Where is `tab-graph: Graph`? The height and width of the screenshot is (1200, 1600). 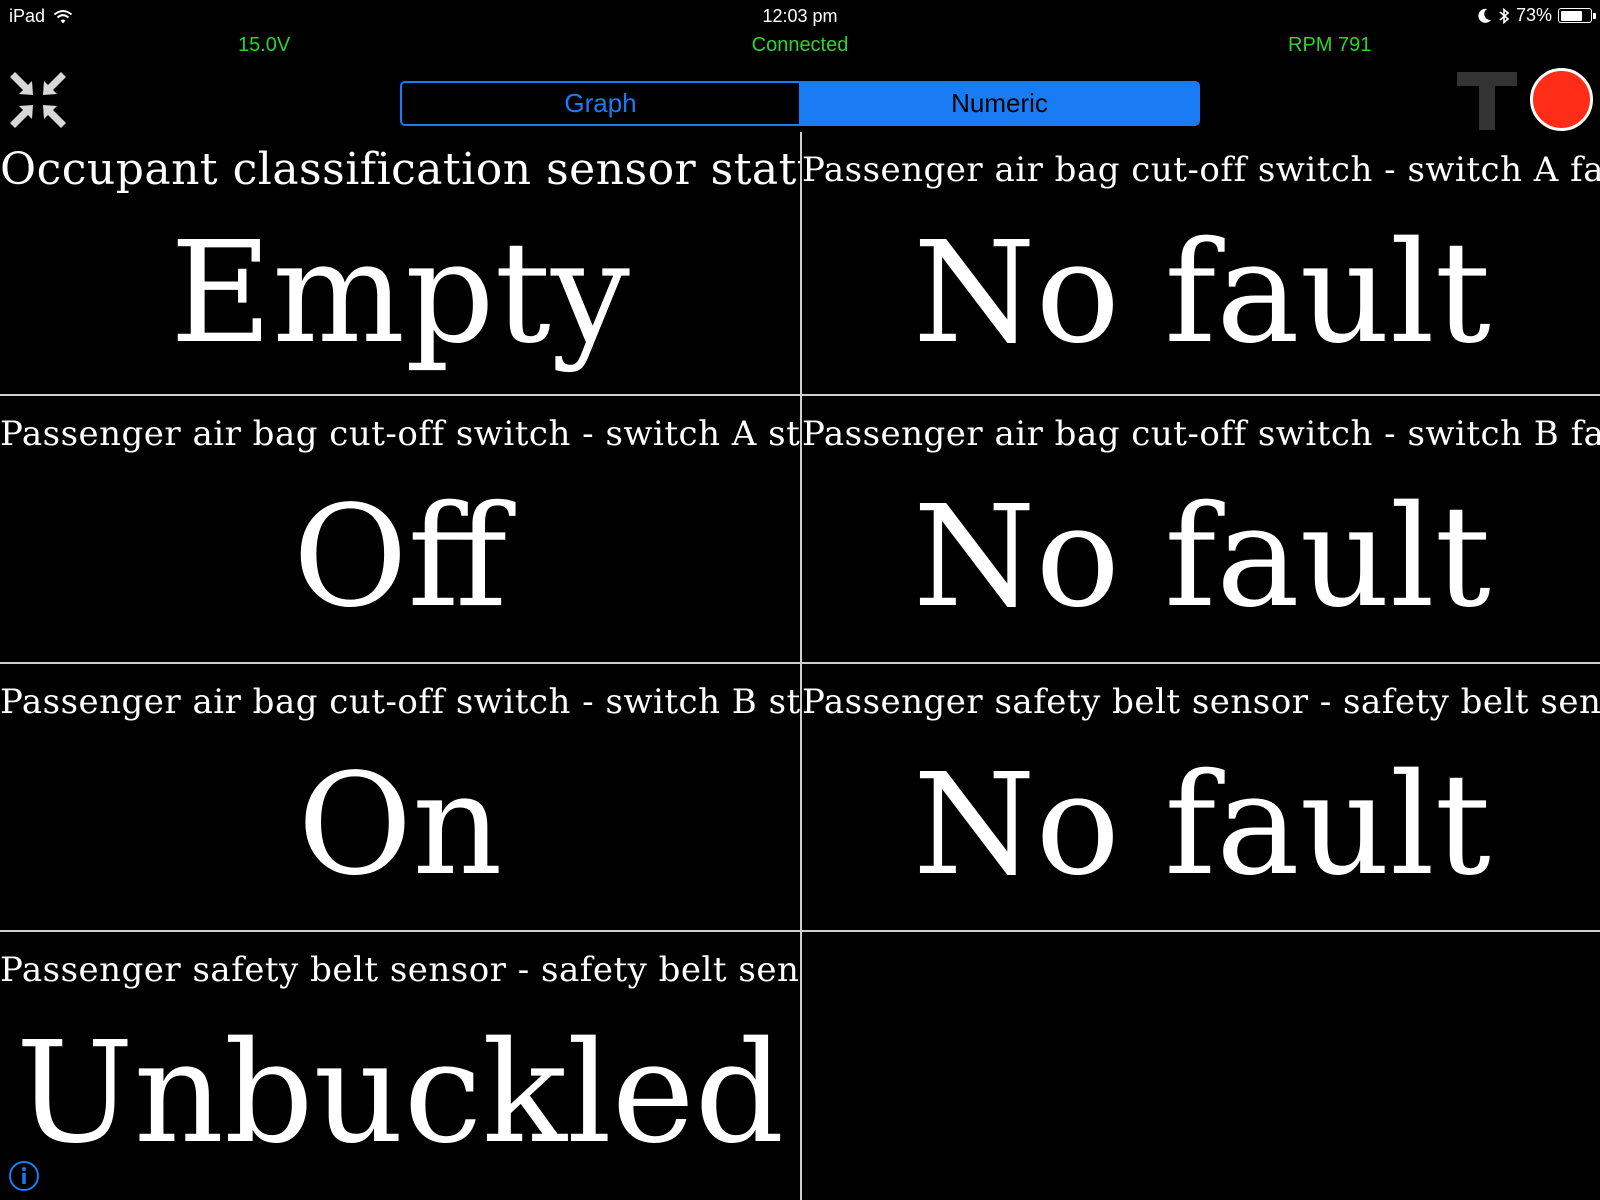
tab-graph: Graph is located at coordinates (601, 103).